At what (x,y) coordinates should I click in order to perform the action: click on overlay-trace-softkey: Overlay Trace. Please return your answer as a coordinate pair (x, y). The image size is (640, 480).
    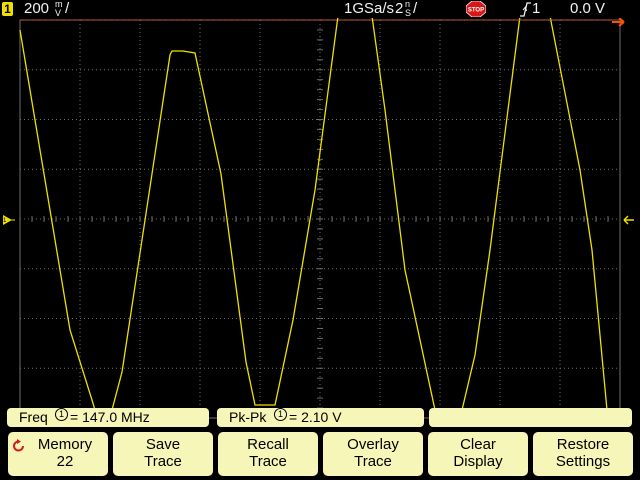
    Looking at the image, I should click on (373, 454).